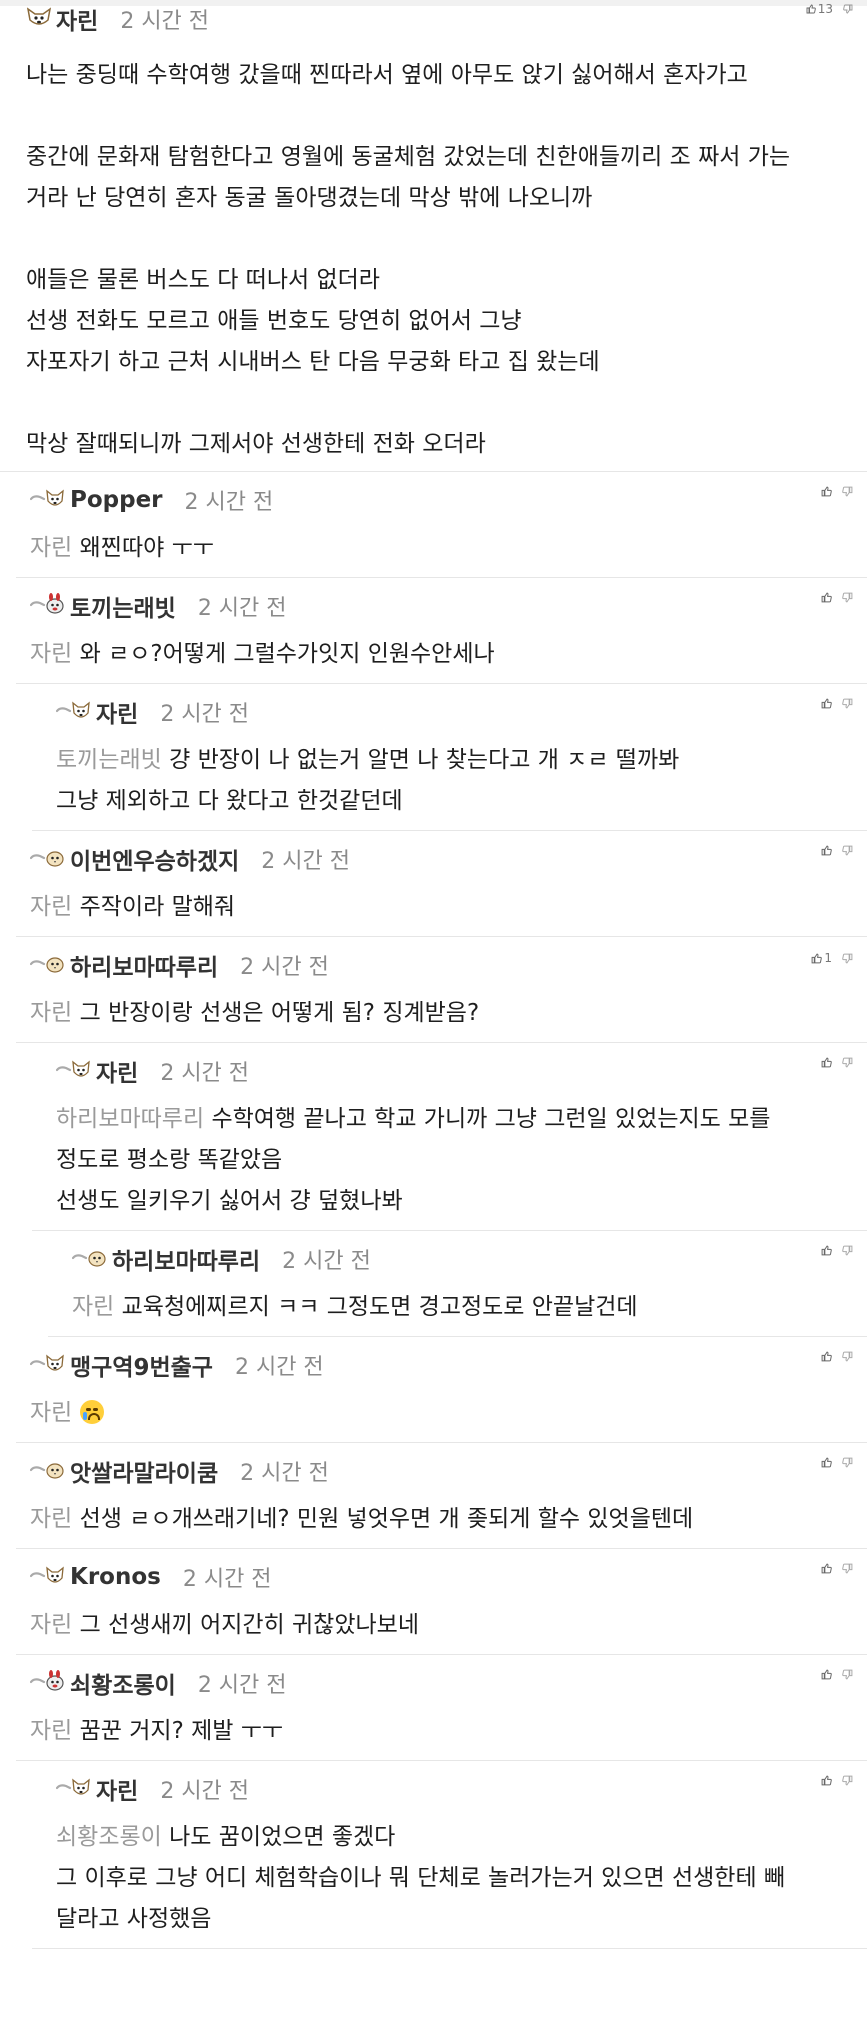 The image size is (867, 2041). I want to click on post-line: 막상 잘때되니까 그제서야 선생한테 전화 오더라, so click(256, 444).